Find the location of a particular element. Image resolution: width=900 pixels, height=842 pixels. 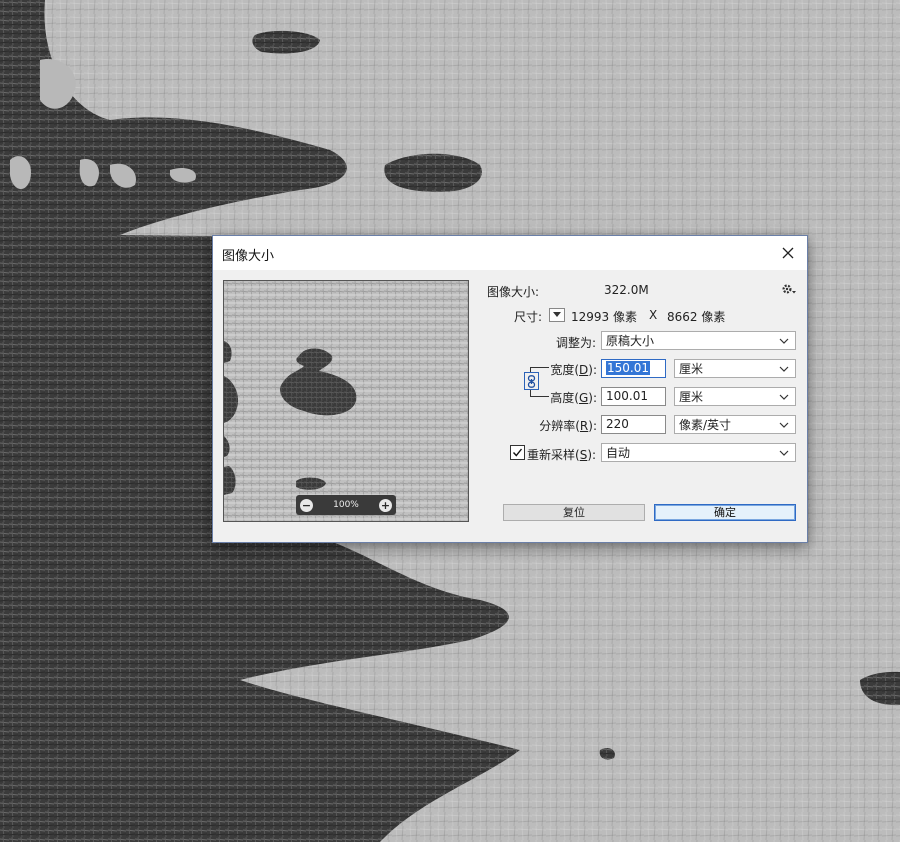

dimensions-height: 8662 像素 is located at coordinates (696, 317).